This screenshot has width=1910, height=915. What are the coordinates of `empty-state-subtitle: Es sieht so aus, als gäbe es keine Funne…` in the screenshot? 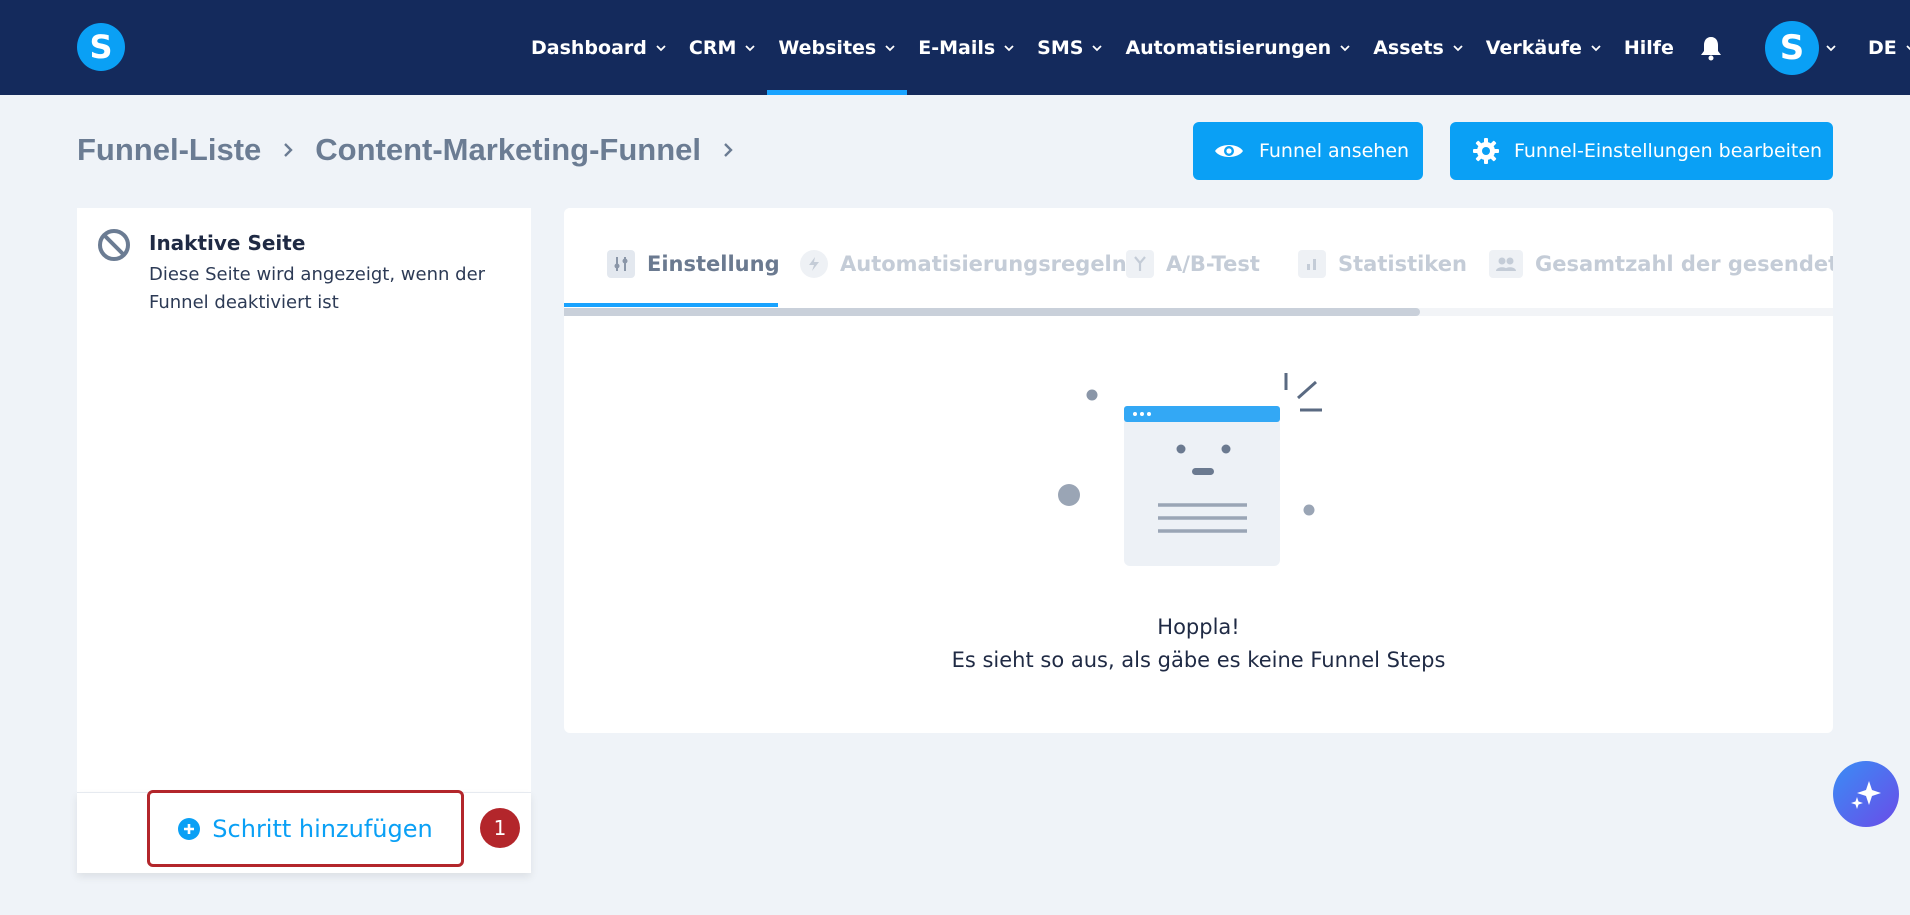 It's located at (1198, 660).